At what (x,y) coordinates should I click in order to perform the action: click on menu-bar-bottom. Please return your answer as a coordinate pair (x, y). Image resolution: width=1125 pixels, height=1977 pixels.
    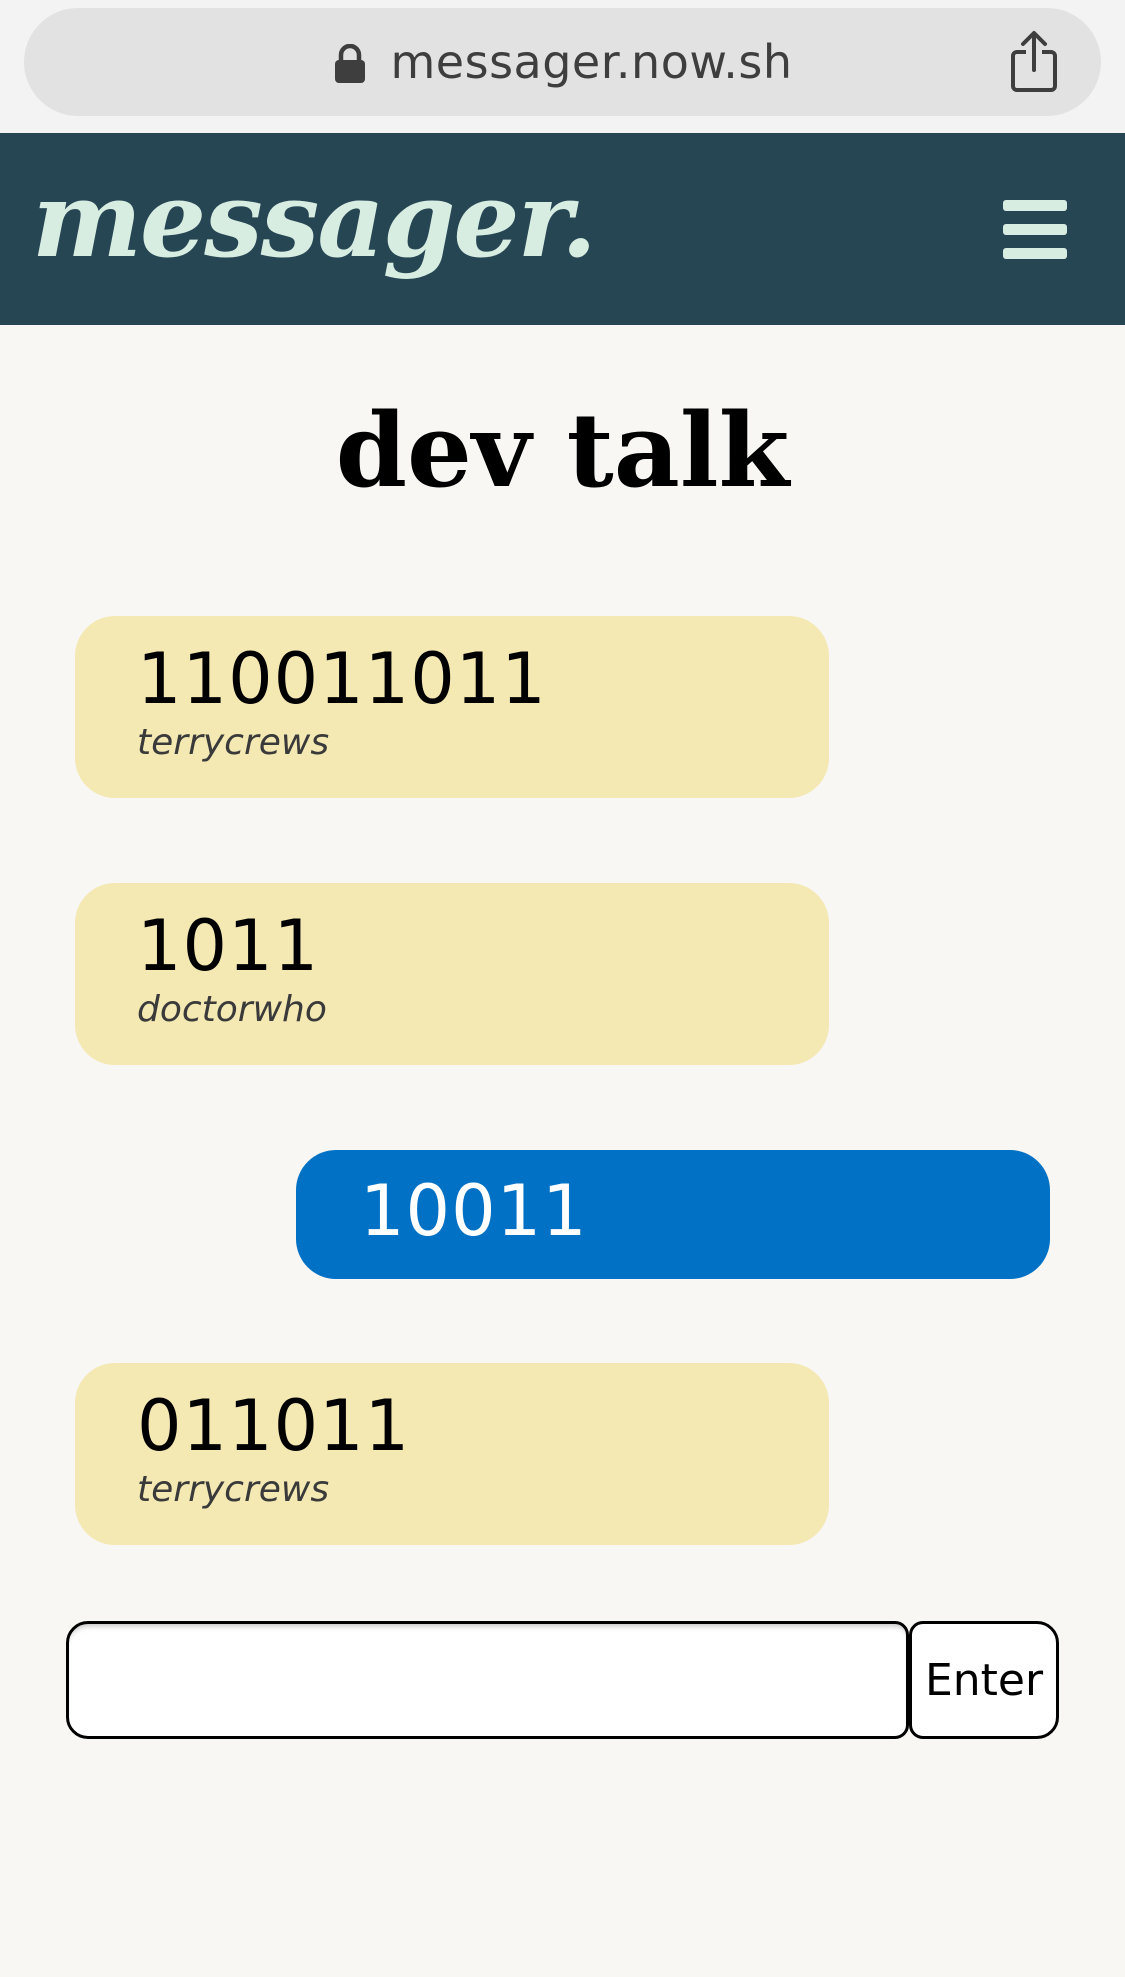
    Looking at the image, I should click on (1035, 253).